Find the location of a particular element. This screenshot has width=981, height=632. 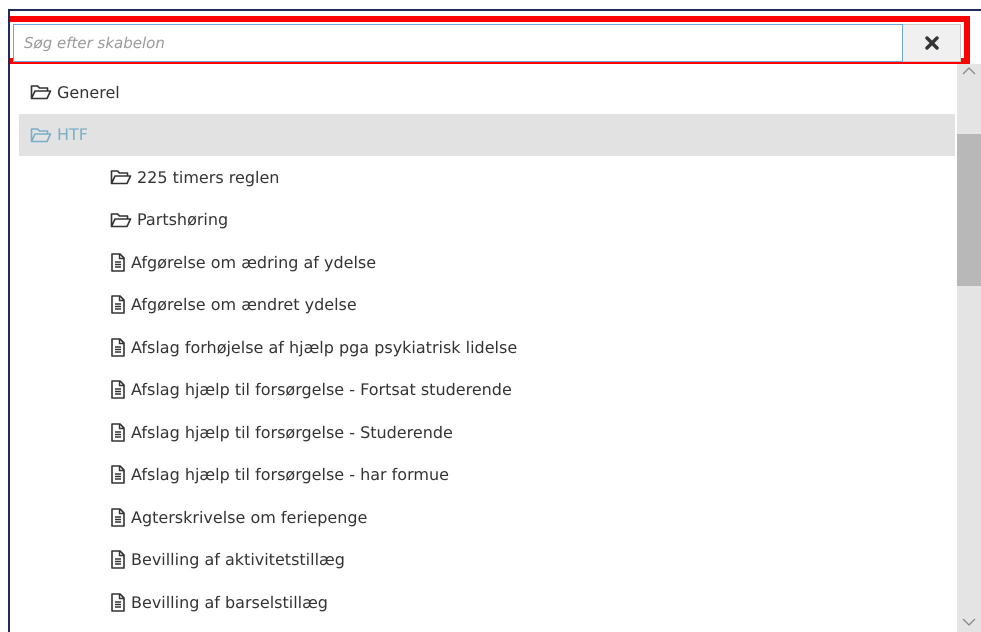

clear-button is located at coordinates (932, 43).